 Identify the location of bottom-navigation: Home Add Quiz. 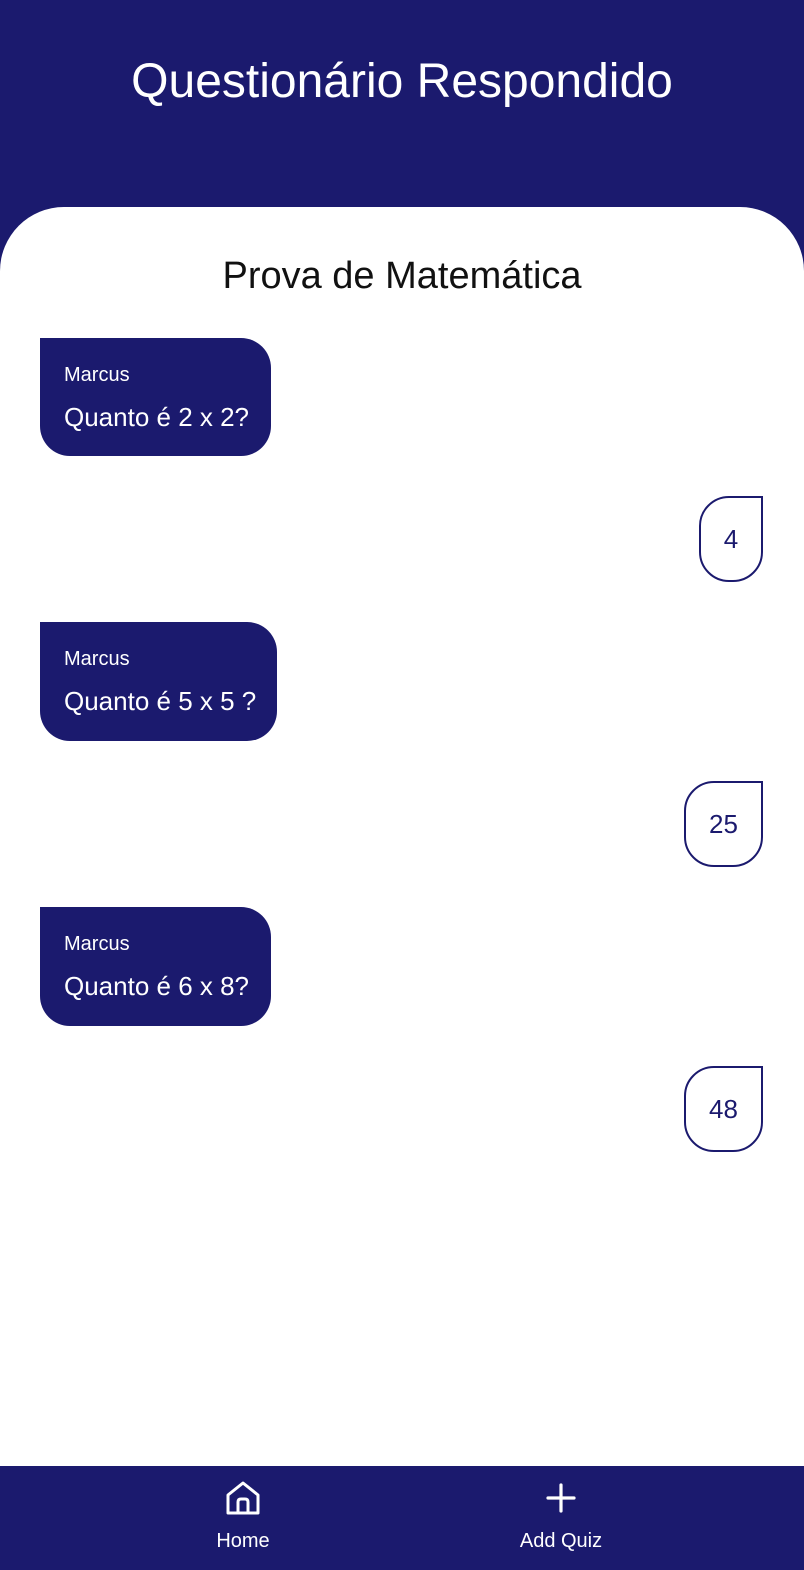
(402, 1518).